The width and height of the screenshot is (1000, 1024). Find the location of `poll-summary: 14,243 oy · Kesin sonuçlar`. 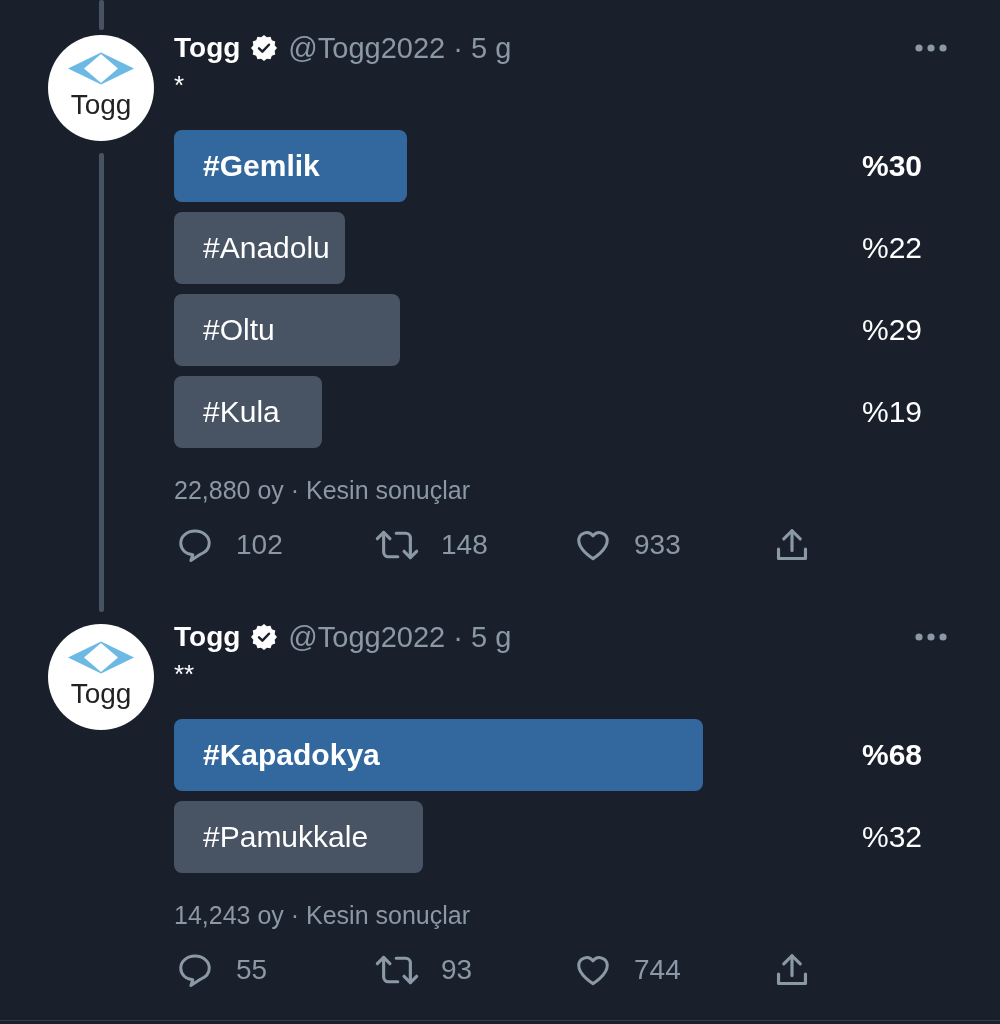

poll-summary: 14,243 oy · Kesin sonuçlar is located at coordinates (322, 915).